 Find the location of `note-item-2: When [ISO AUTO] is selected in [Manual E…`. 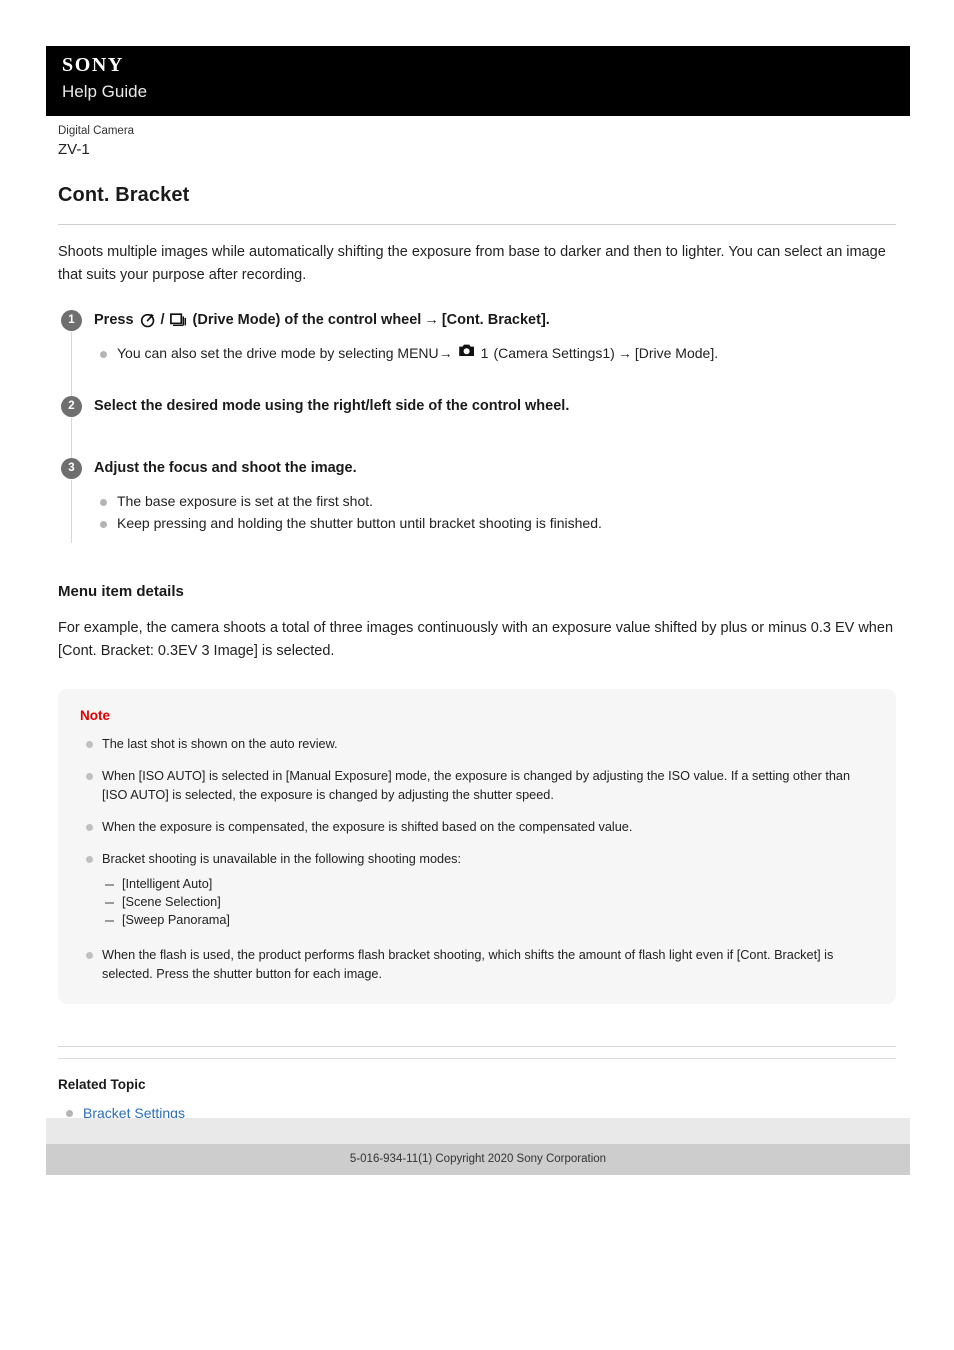

note-item-2: When [ISO AUTO] is selected in [Manual E… is located at coordinates (476, 785).